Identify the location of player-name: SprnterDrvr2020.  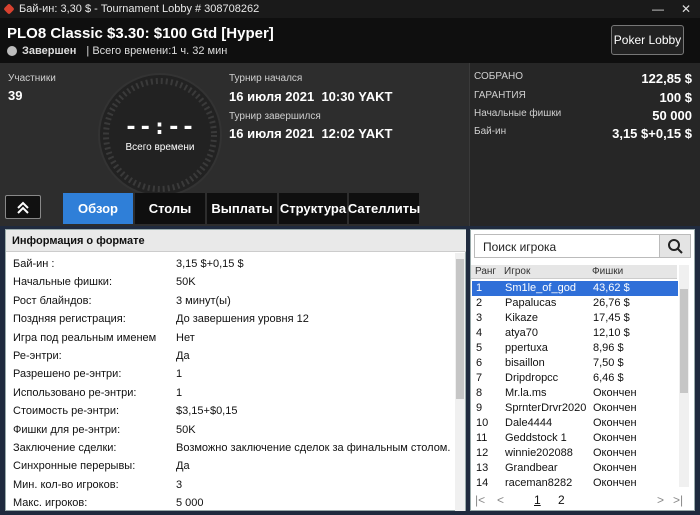
(546, 408).